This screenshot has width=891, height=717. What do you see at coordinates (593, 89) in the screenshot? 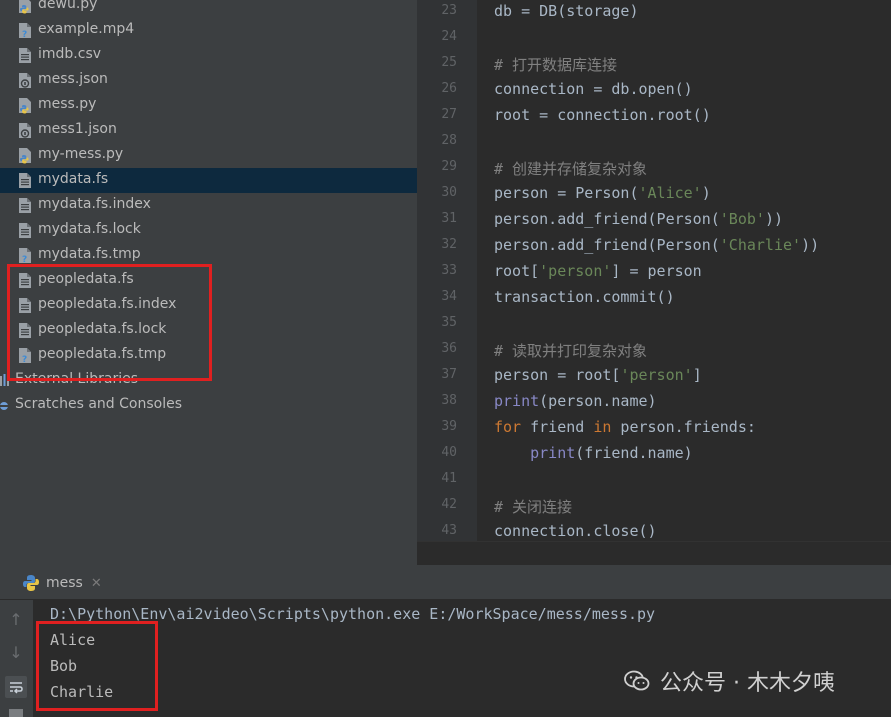
I see `code-text: connection = db.open()` at bounding box center [593, 89].